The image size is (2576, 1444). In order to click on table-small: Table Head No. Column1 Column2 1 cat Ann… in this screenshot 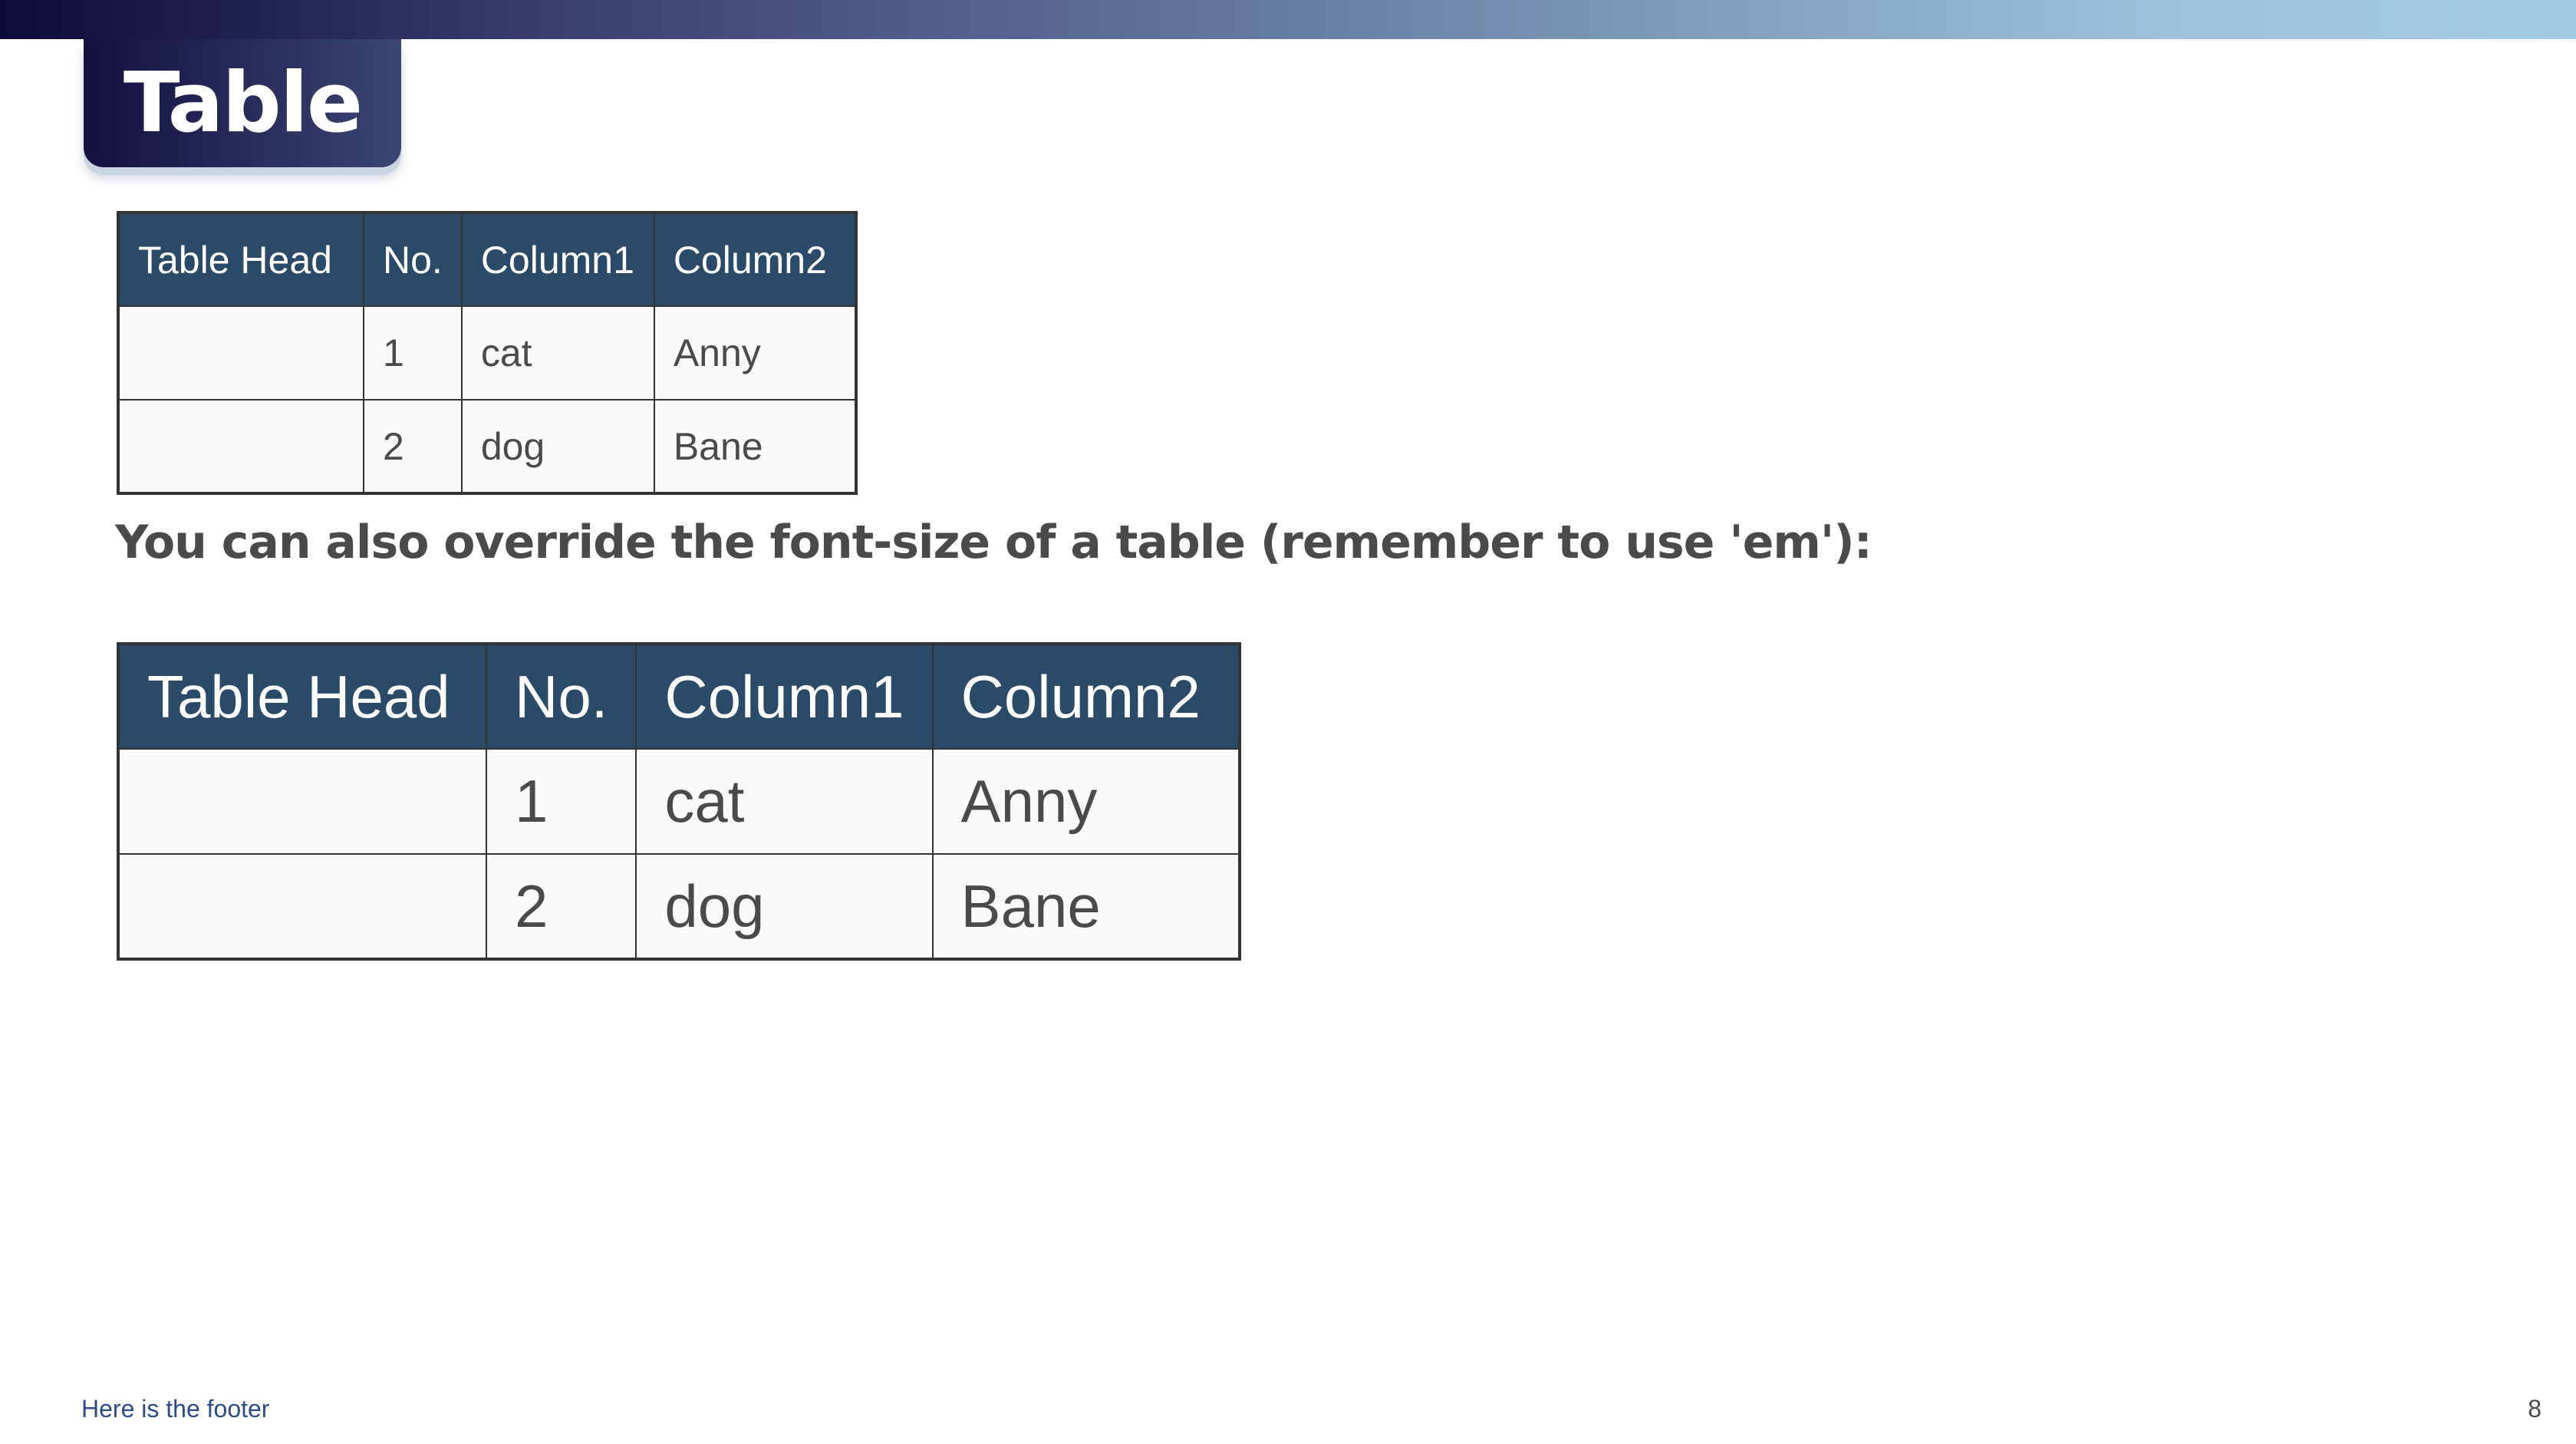, I will do `click(487, 353)`.